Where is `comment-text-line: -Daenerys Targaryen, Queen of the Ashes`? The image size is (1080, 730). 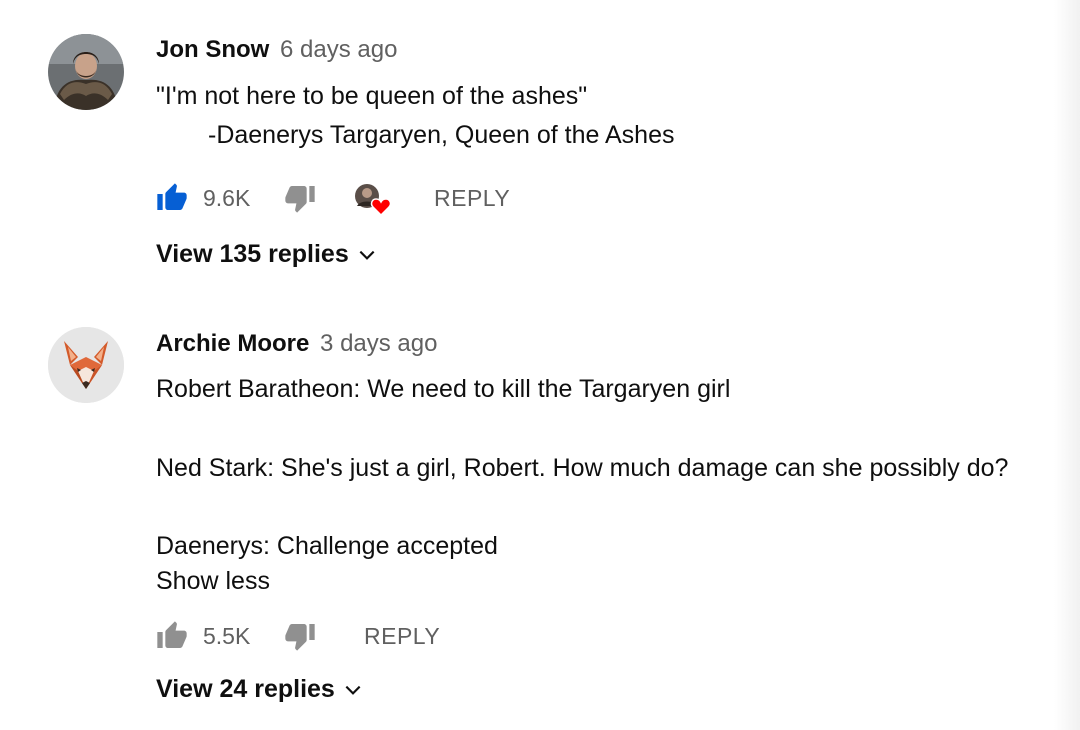 comment-text-line: -Daenerys Targaryen, Queen of the Ashes is located at coordinates (441, 135).